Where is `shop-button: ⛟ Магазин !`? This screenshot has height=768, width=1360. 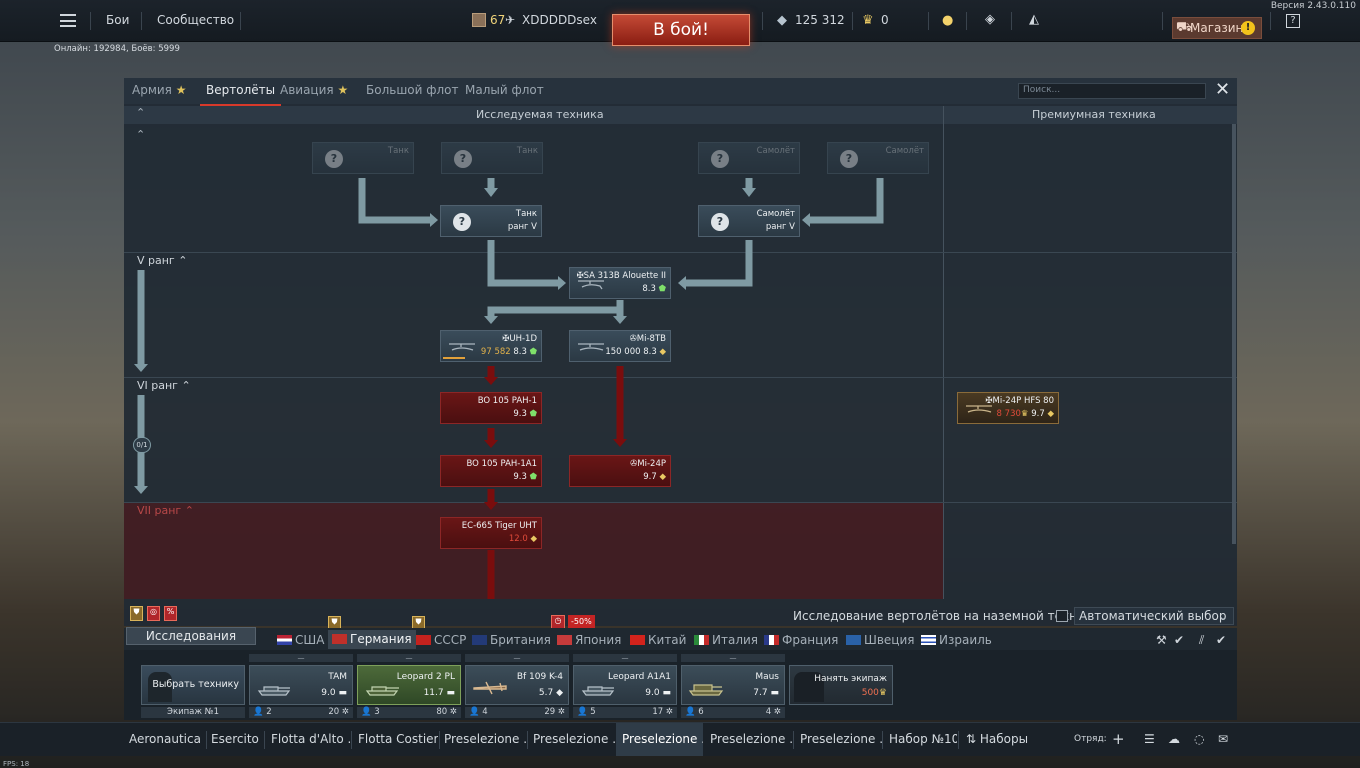
shop-button: ⛟ Магазин ! is located at coordinates (1217, 28).